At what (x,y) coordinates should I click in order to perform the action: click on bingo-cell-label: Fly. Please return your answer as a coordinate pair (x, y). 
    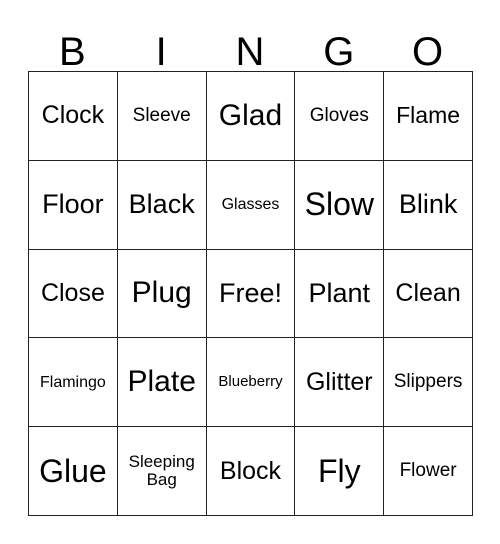
    Looking at the image, I should click on (339, 470).